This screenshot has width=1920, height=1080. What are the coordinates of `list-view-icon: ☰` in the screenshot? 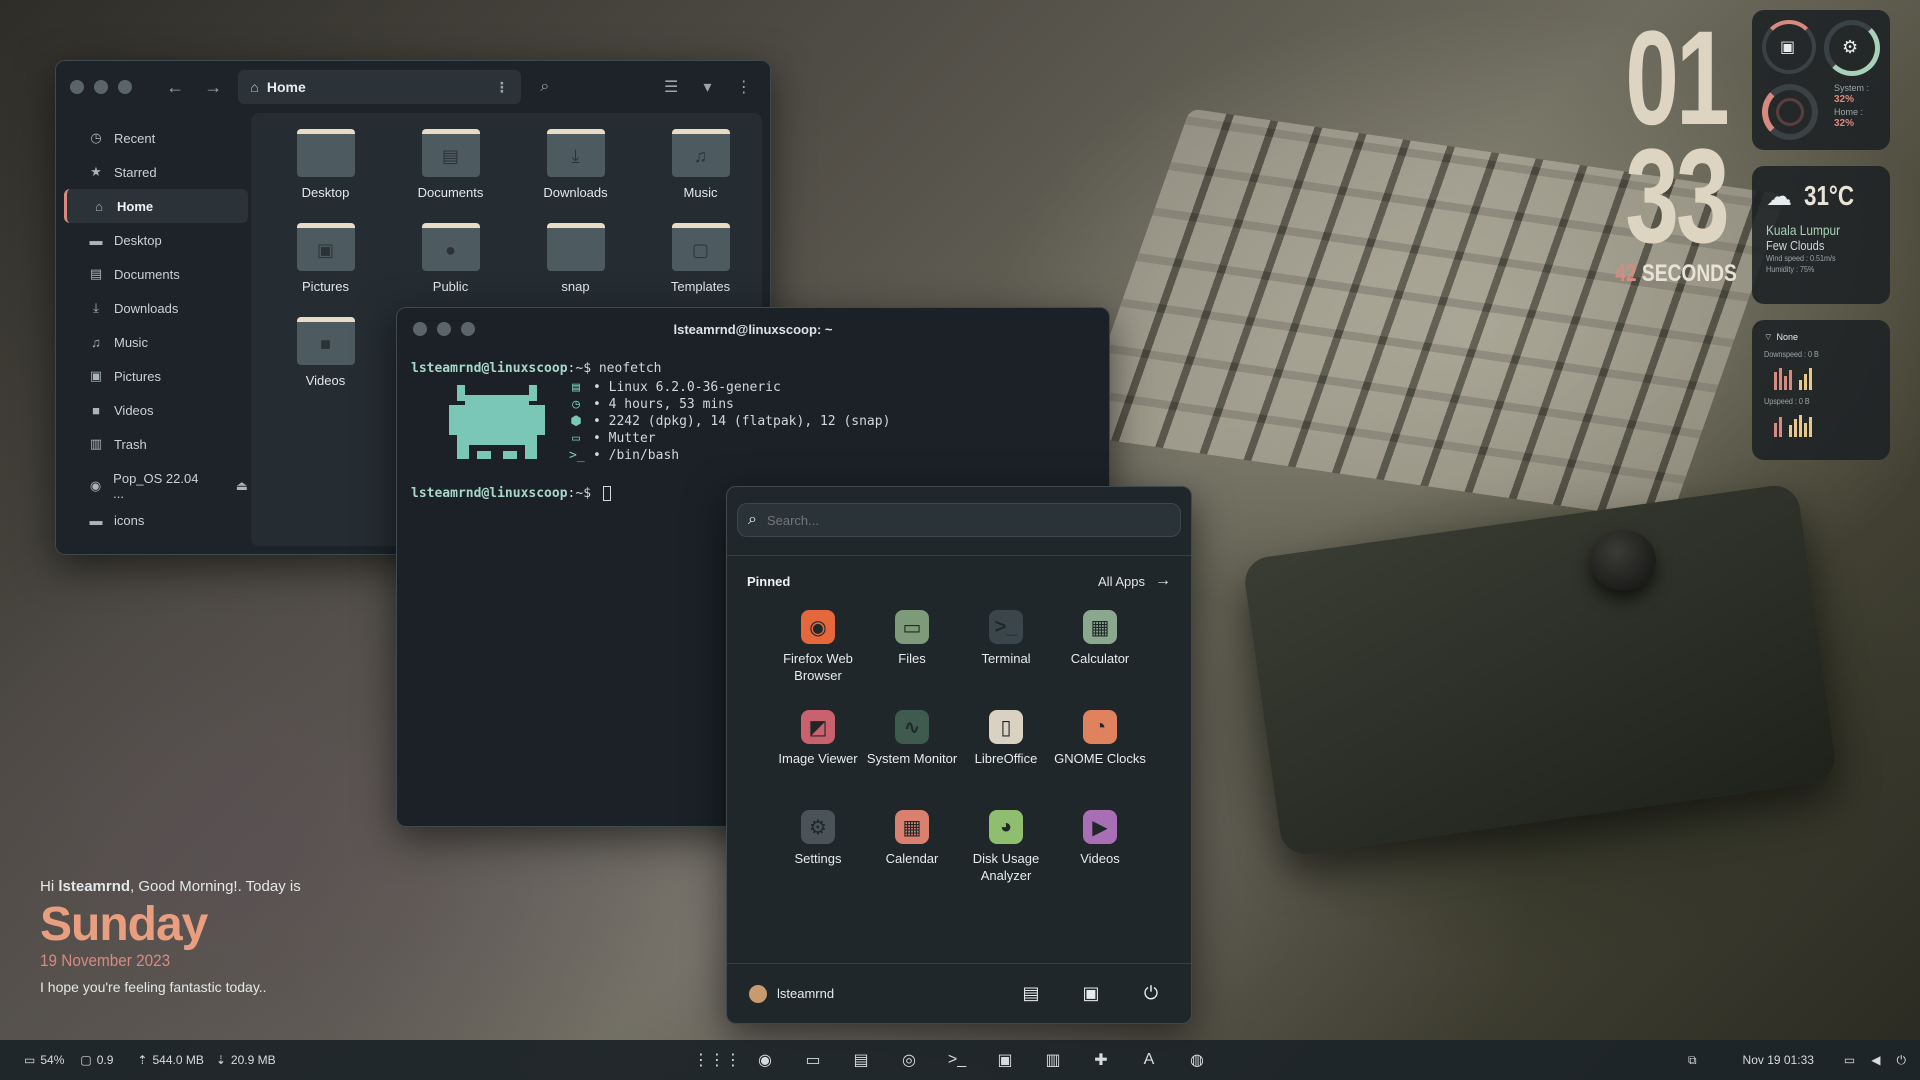 It's located at (671, 87).